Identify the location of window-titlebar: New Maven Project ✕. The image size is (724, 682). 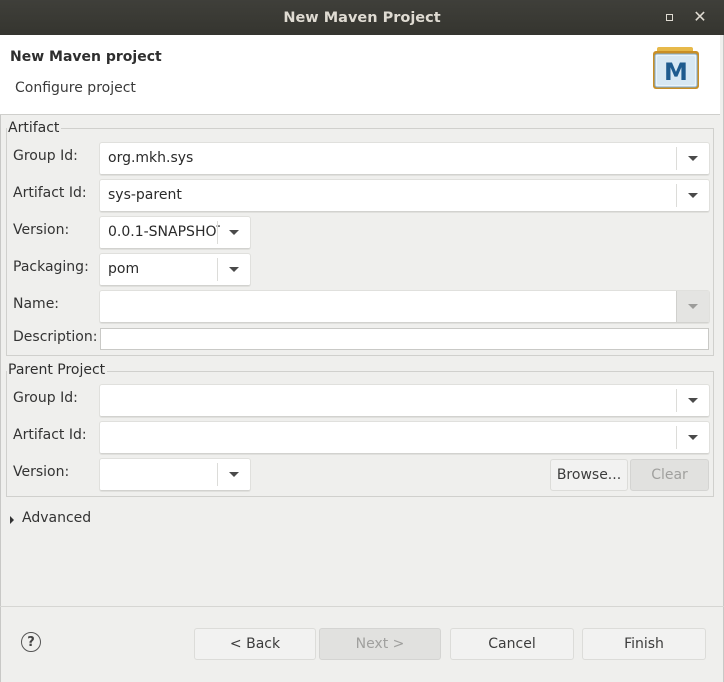
(362, 17).